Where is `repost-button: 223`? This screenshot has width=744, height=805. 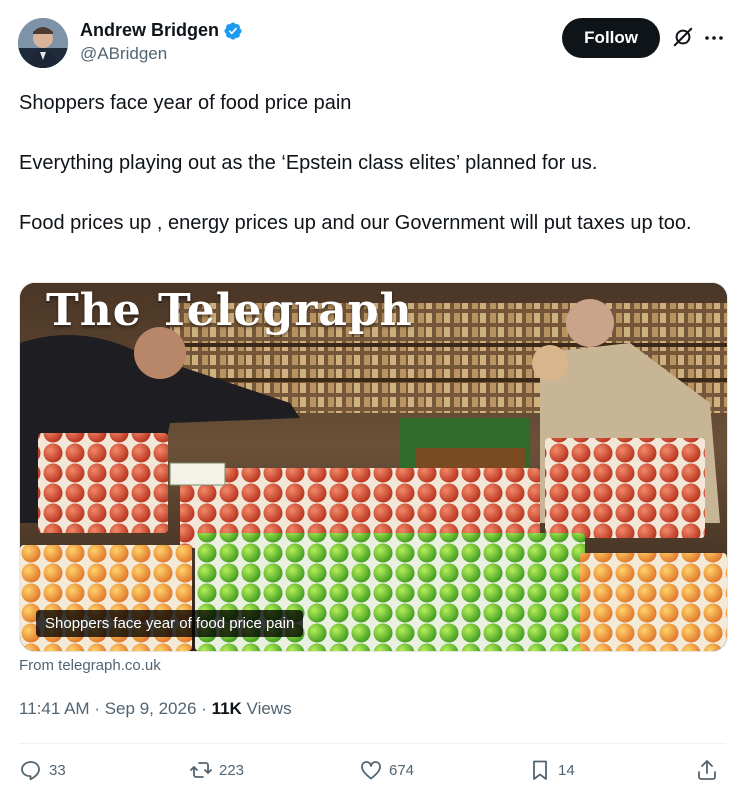 repost-button: 223 is located at coordinates (216, 770).